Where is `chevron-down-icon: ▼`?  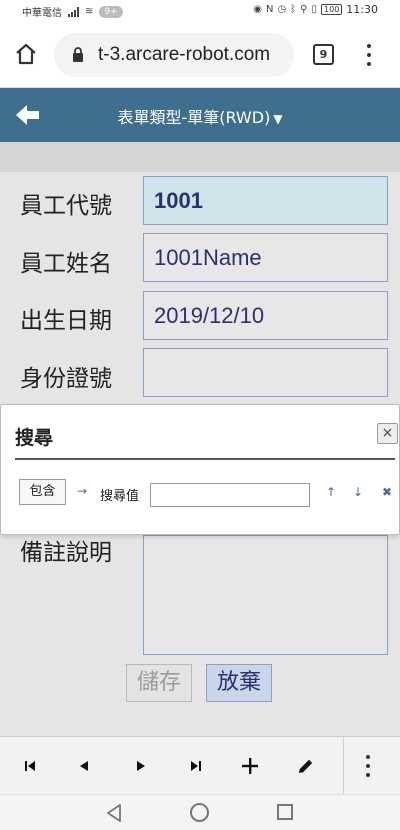
chevron-down-icon: ▼ is located at coordinates (278, 119).